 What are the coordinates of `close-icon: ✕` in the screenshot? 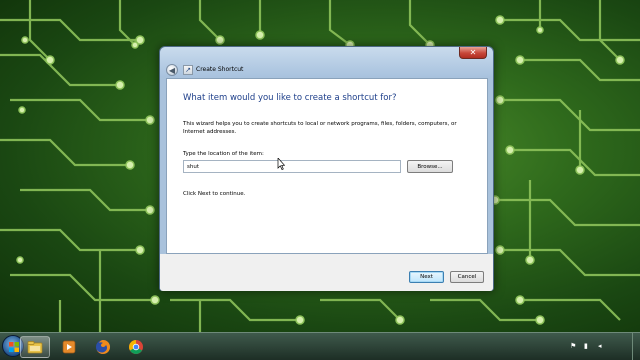 It's located at (473, 52).